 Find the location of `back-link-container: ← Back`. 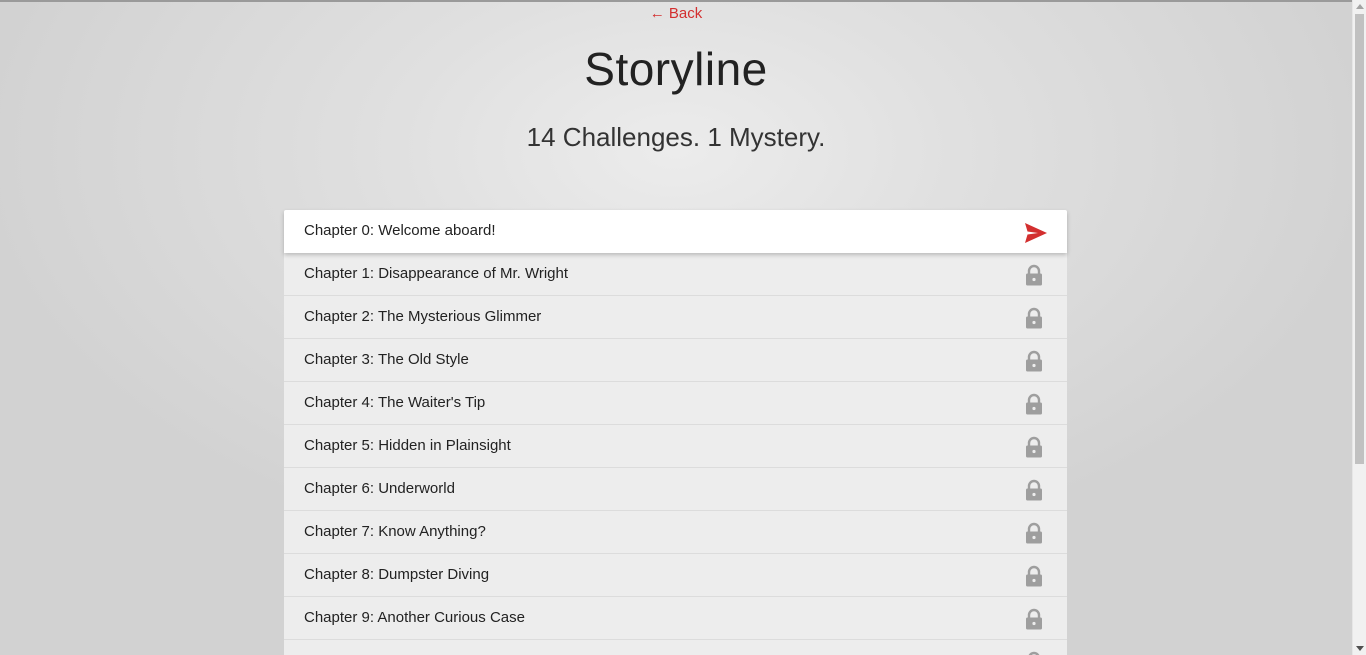

back-link-container: ← Back is located at coordinates (676, 13).